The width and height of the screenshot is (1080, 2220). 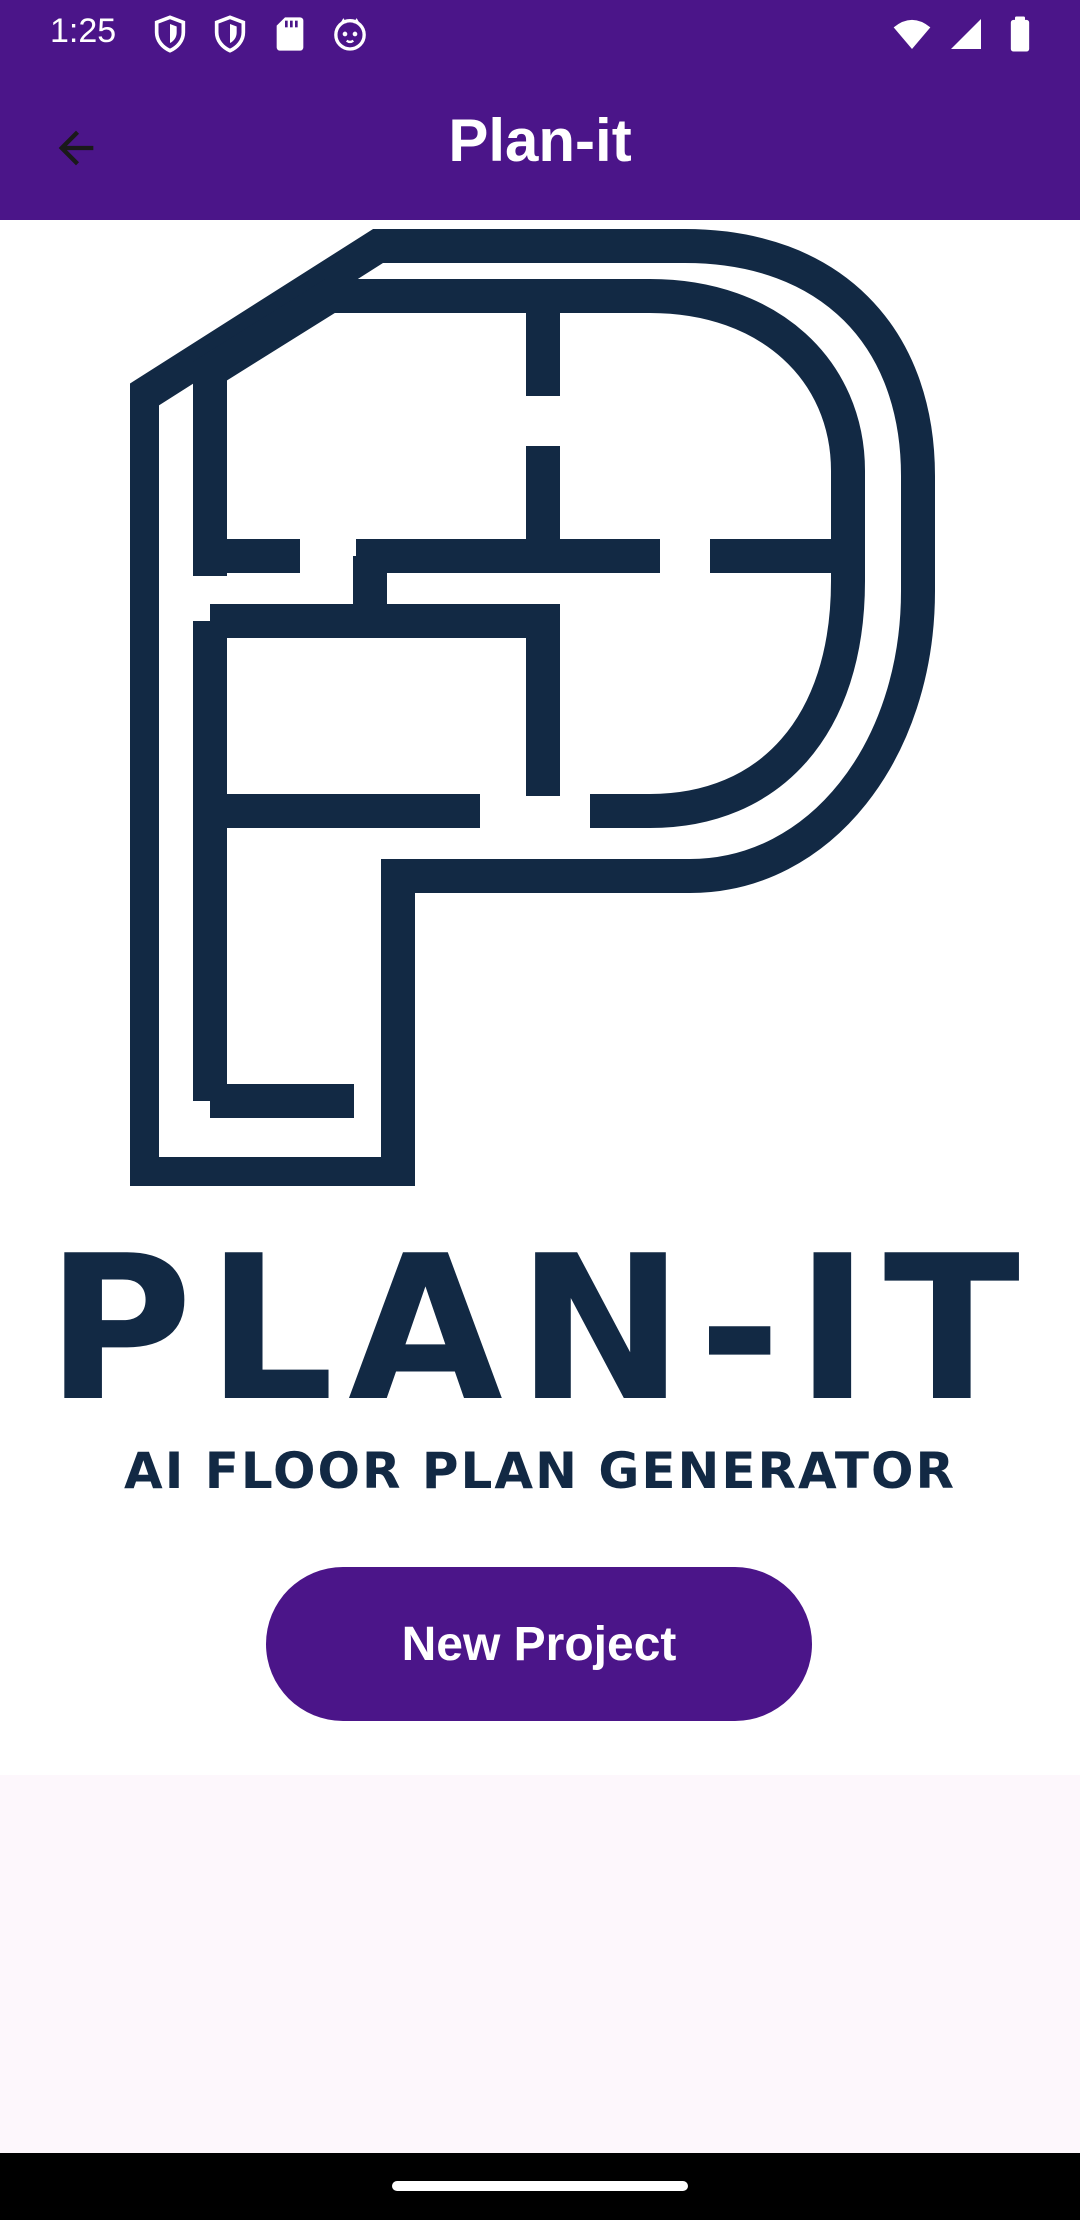 I want to click on system-icons, so click(x=966, y=34).